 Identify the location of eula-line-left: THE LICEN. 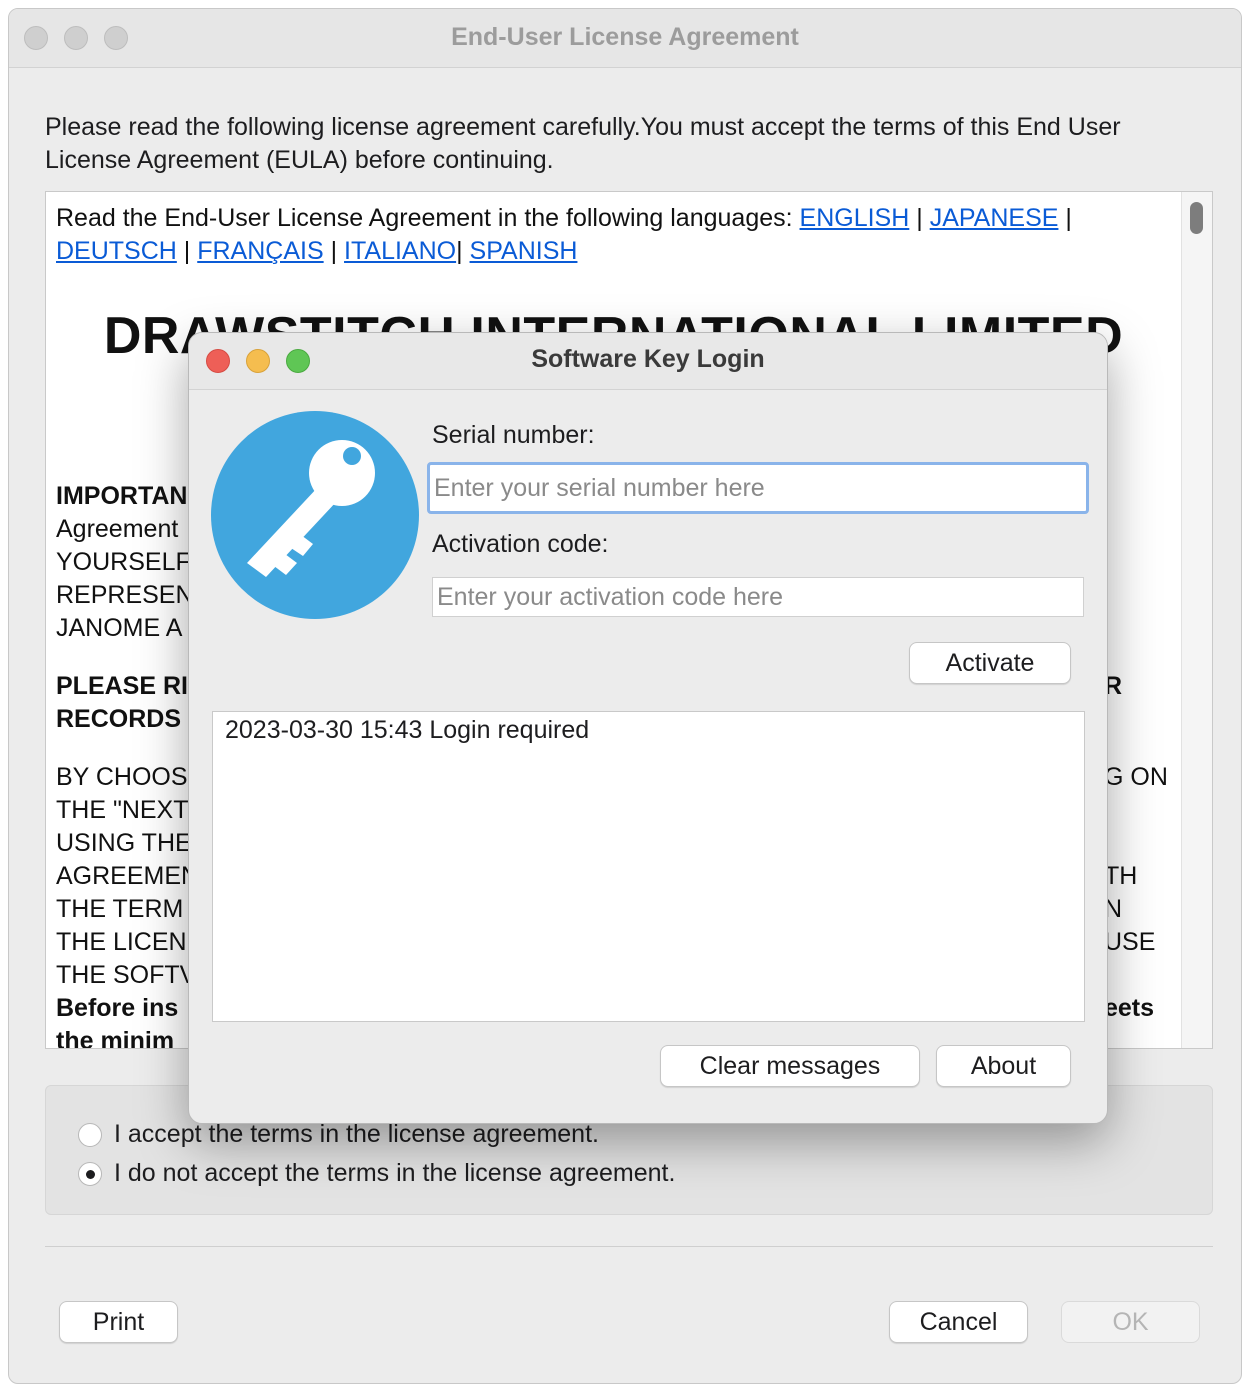
(121, 942).